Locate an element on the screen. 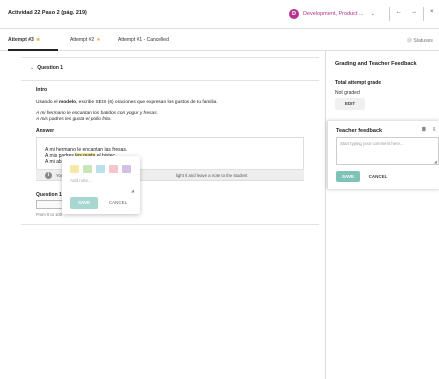 Image resolution: width=439 pixels, height=379 pixels. tab-attempt-1: Attempt #1 - Cancelled is located at coordinates (143, 40).